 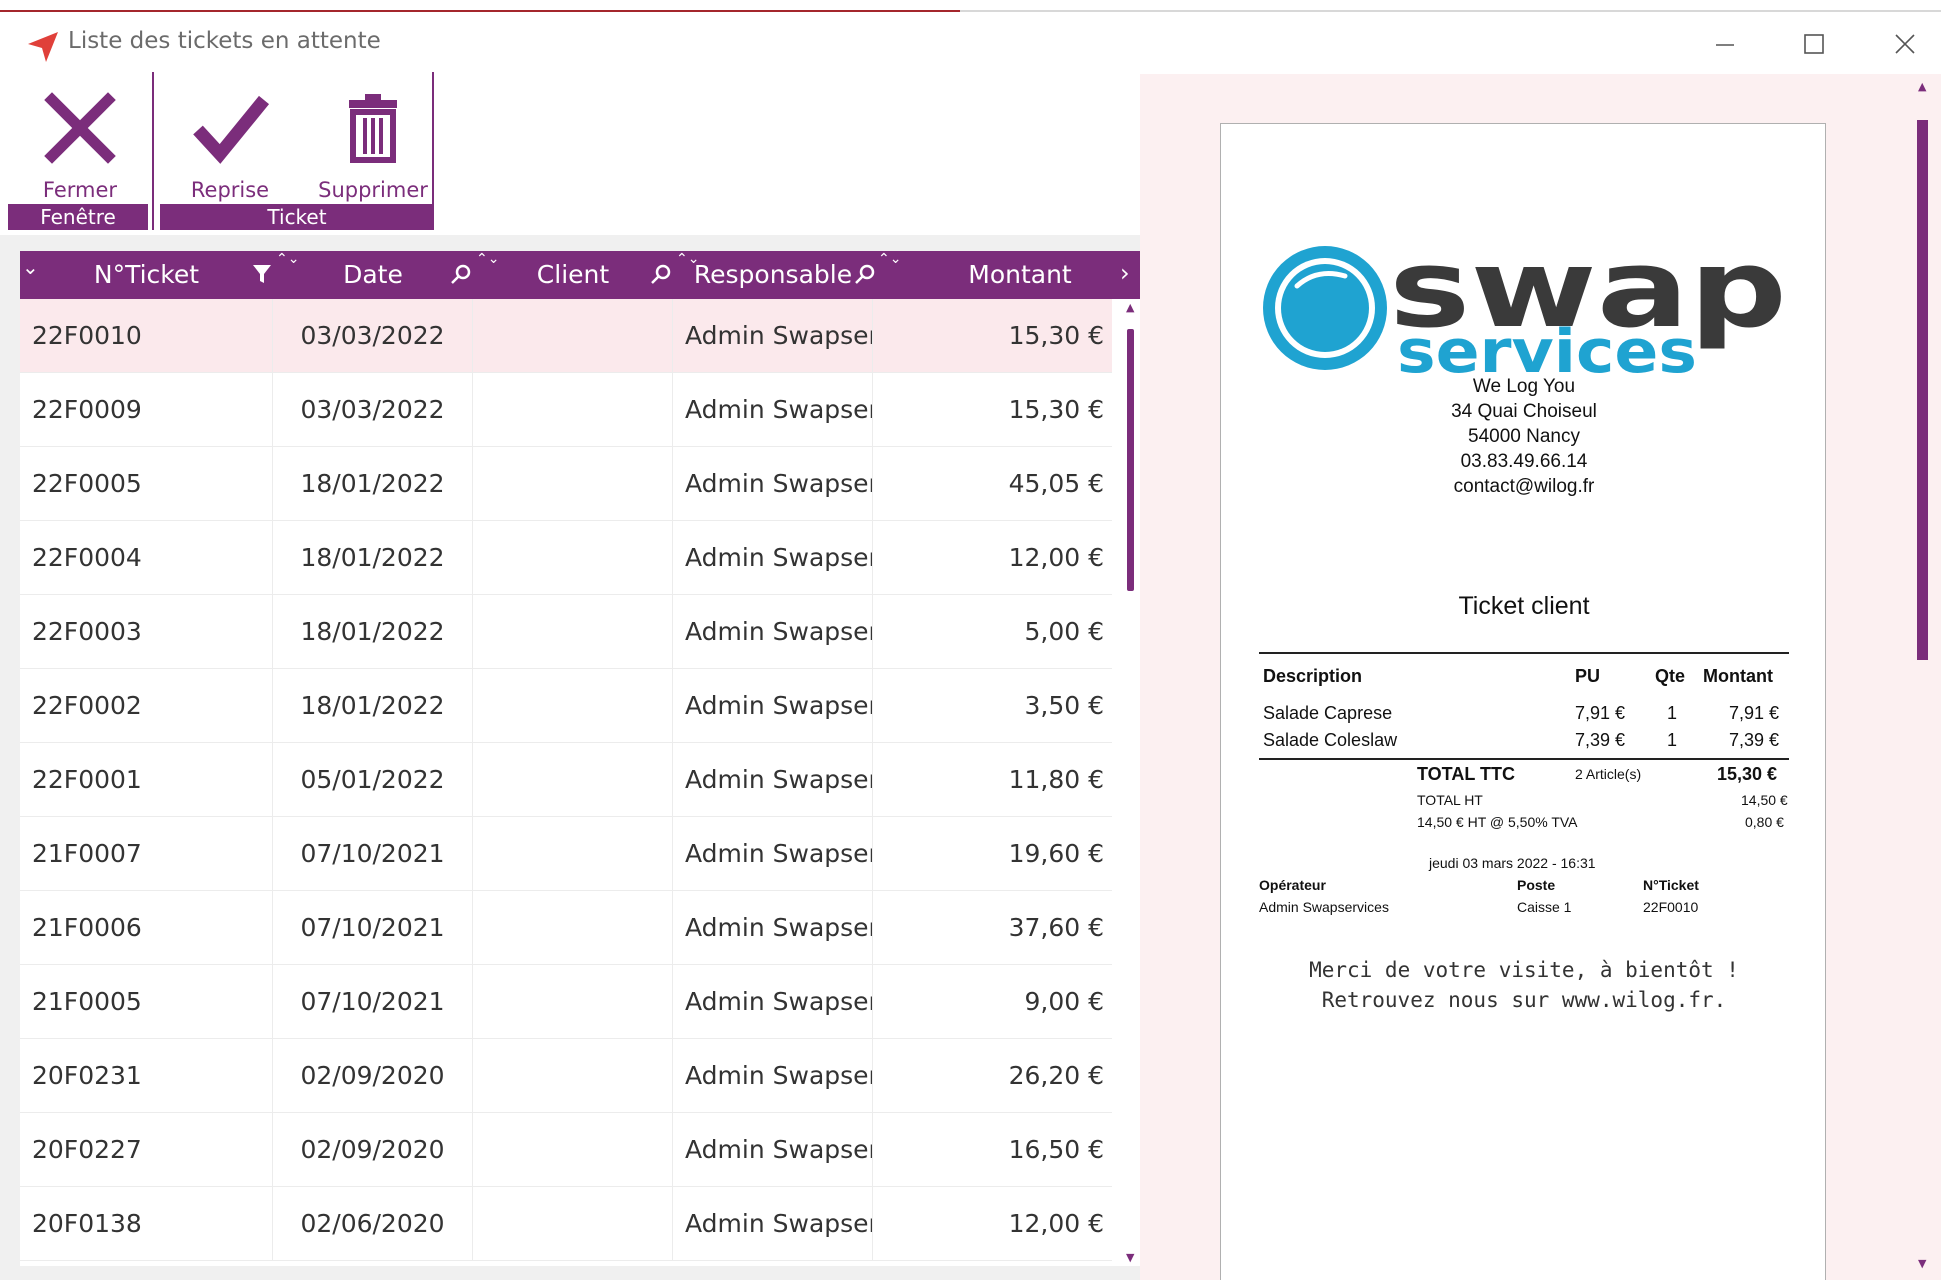 I want to click on trash-icon, so click(x=373, y=128).